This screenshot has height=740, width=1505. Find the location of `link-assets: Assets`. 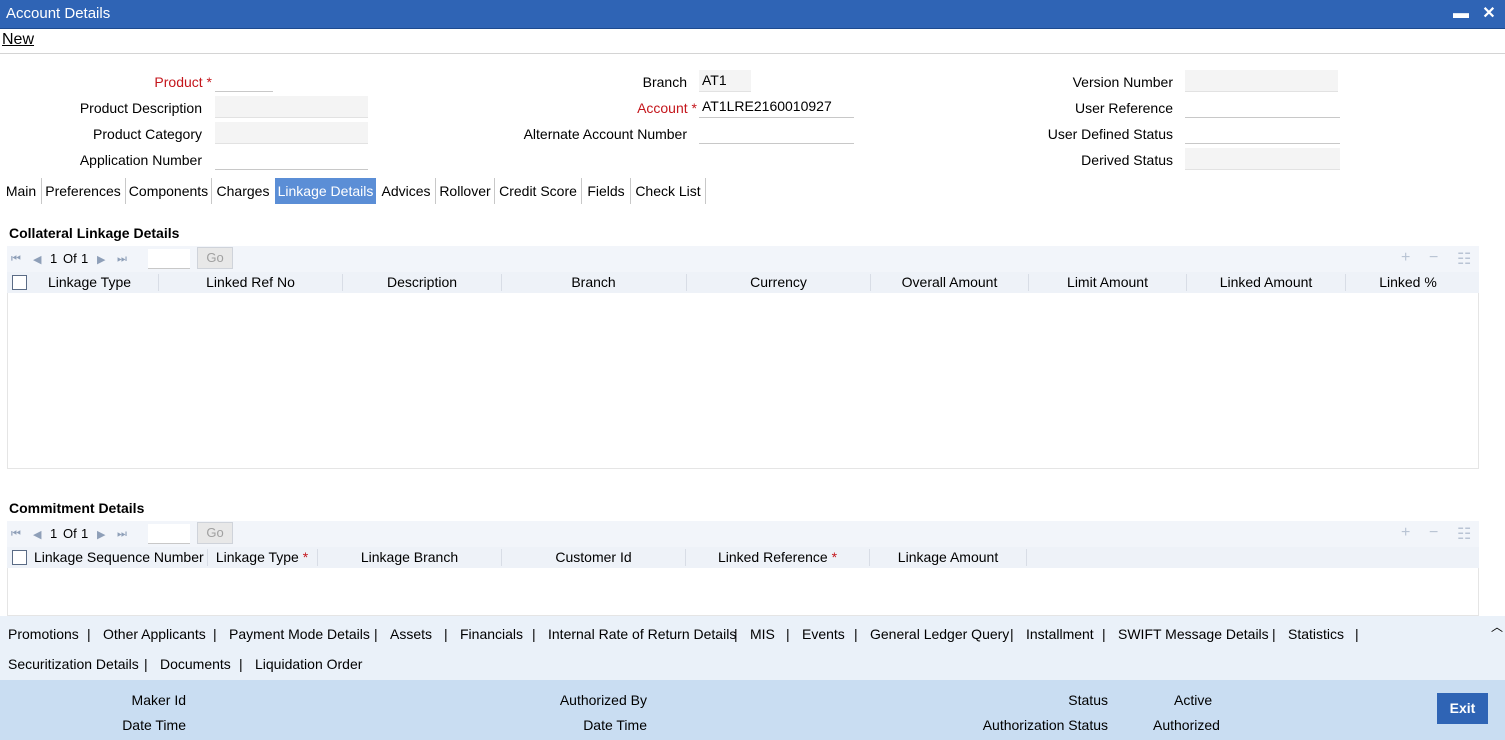

link-assets: Assets is located at coordinates (411, 634).